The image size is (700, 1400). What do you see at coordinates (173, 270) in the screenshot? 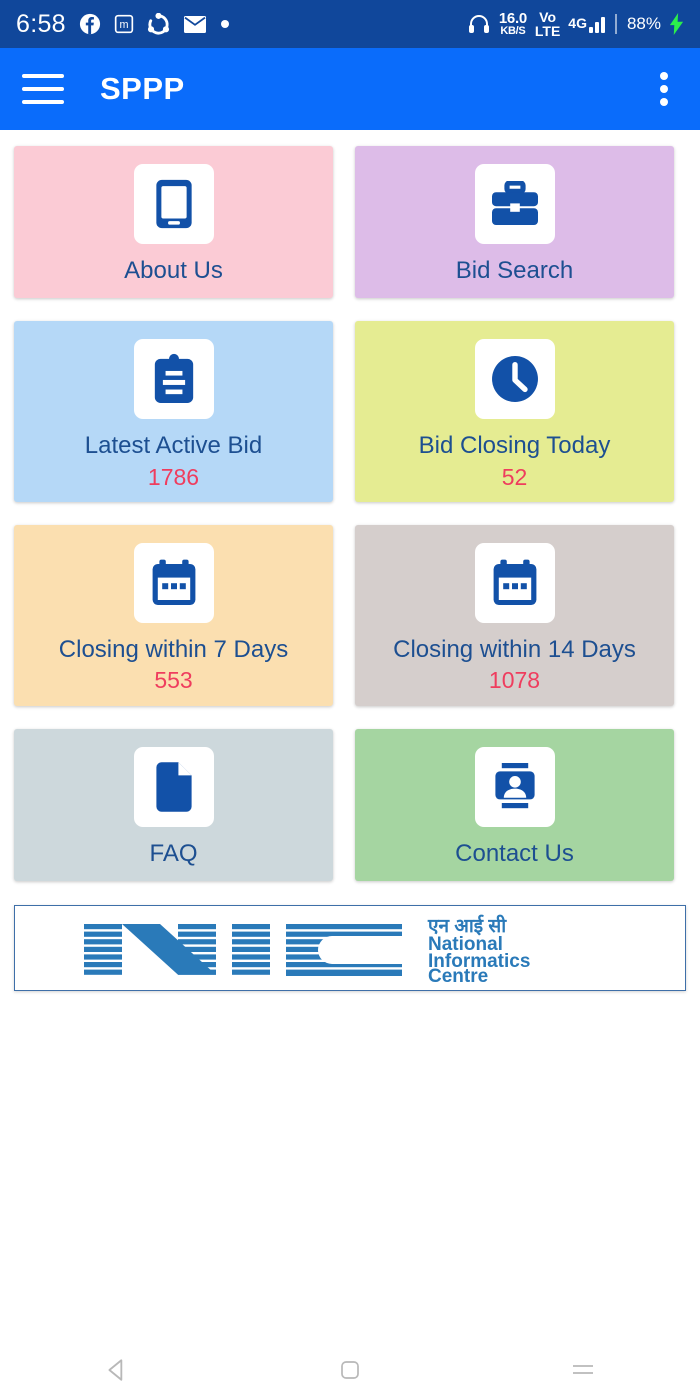
I see `card-label: About Us` at bounding box center [173, 270].